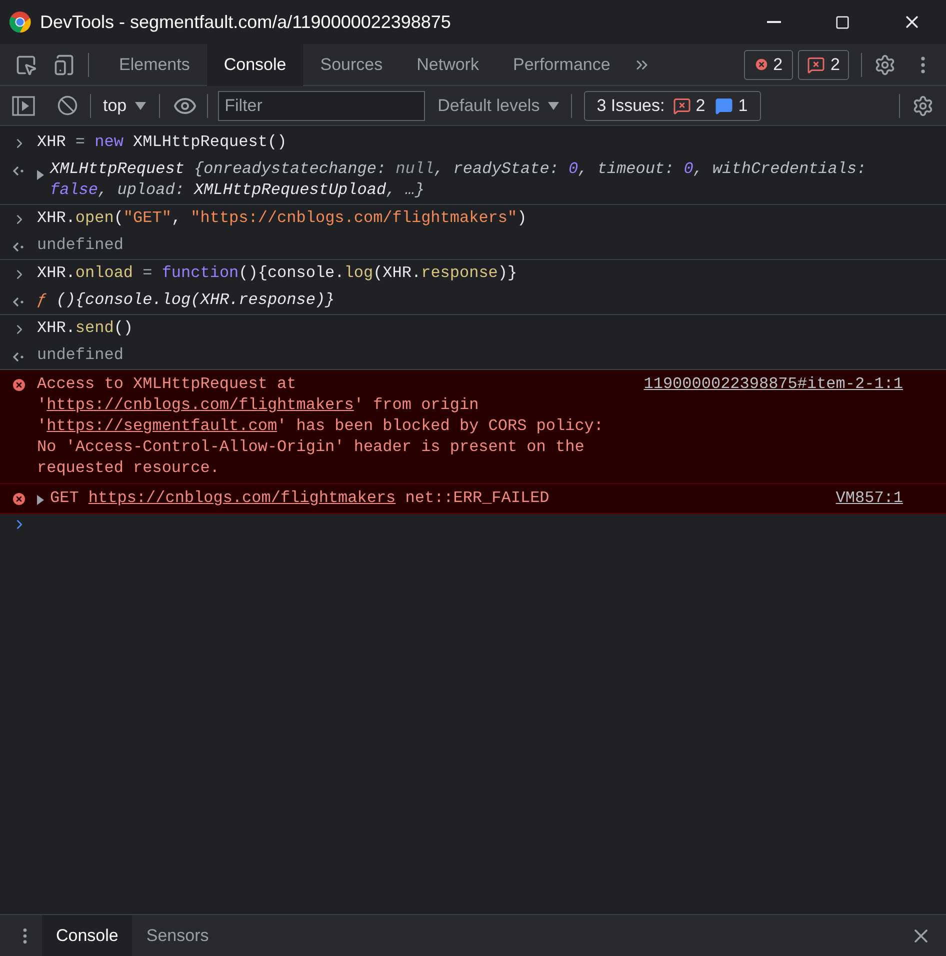 Image resolution: width=946 pixels, height=956 pixels. What do you see at coordinates (154, 65) in the screenshot?
I see `panel-tab: Elements` at bounding box center [154, 65].